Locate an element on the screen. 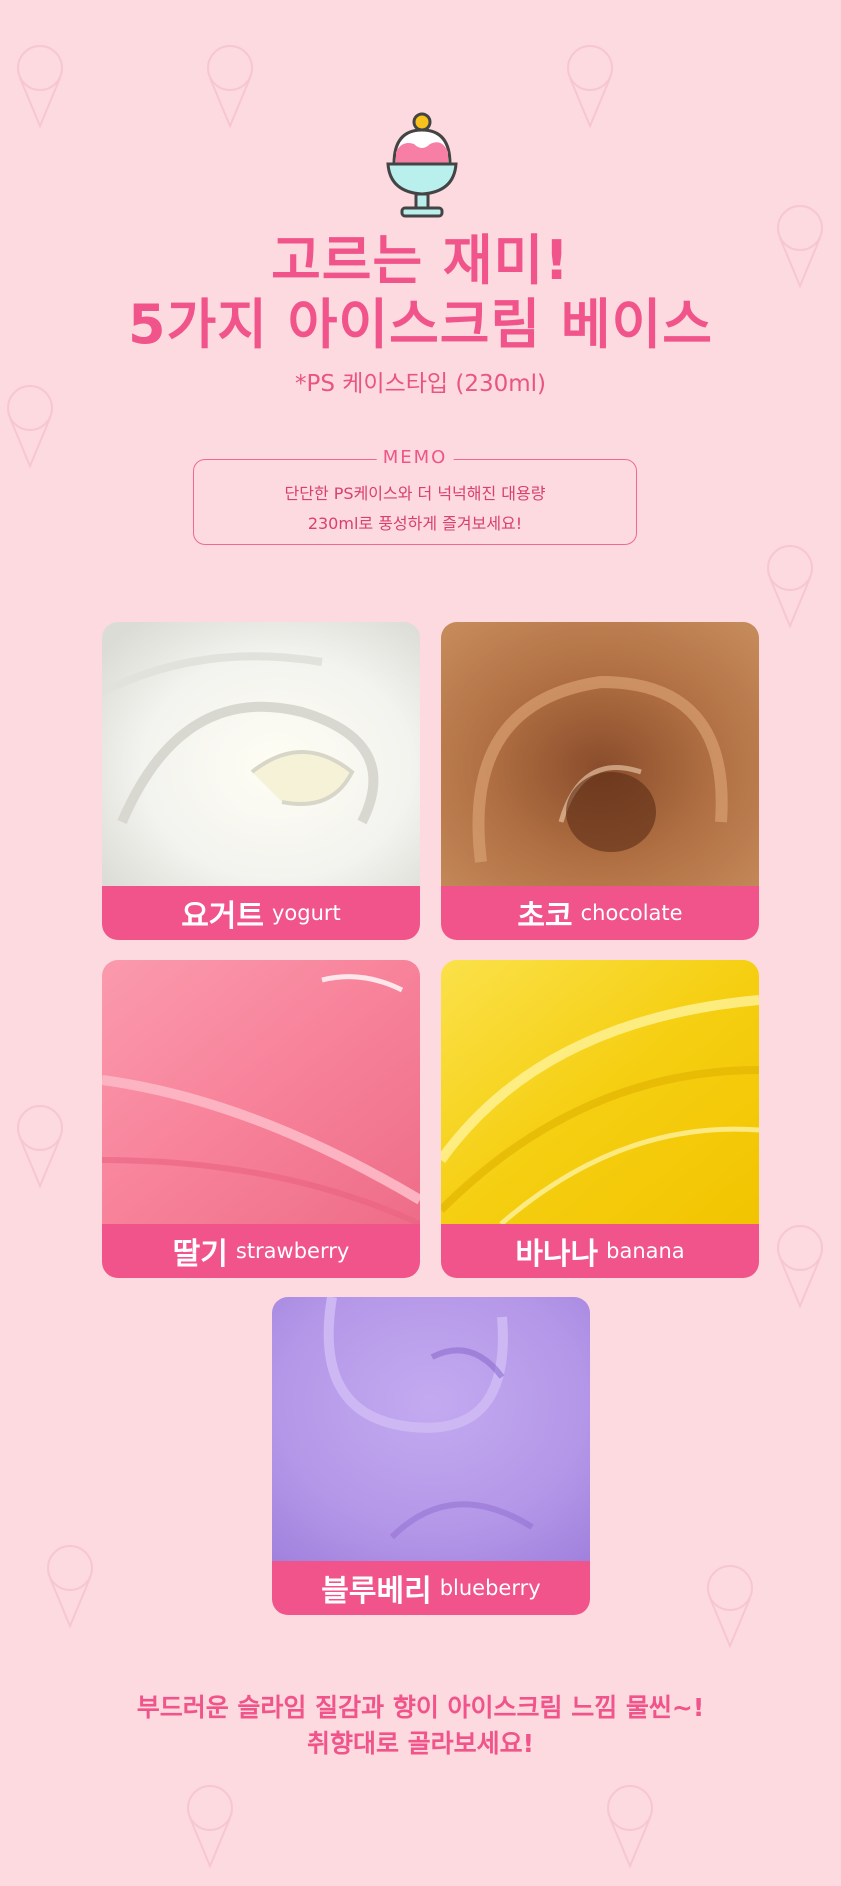 The width and height of the screenshot is (841, 1886). flavor-label: 요거트 yogurt is located at coordinates (261, 913).